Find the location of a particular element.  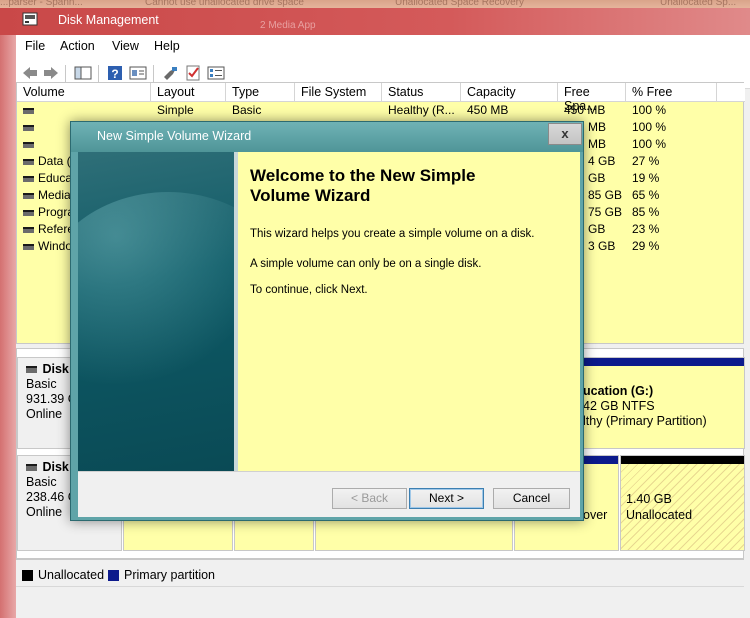

browser-tab: Cannot use unallocated drive space is located at coordinates (224, 4).